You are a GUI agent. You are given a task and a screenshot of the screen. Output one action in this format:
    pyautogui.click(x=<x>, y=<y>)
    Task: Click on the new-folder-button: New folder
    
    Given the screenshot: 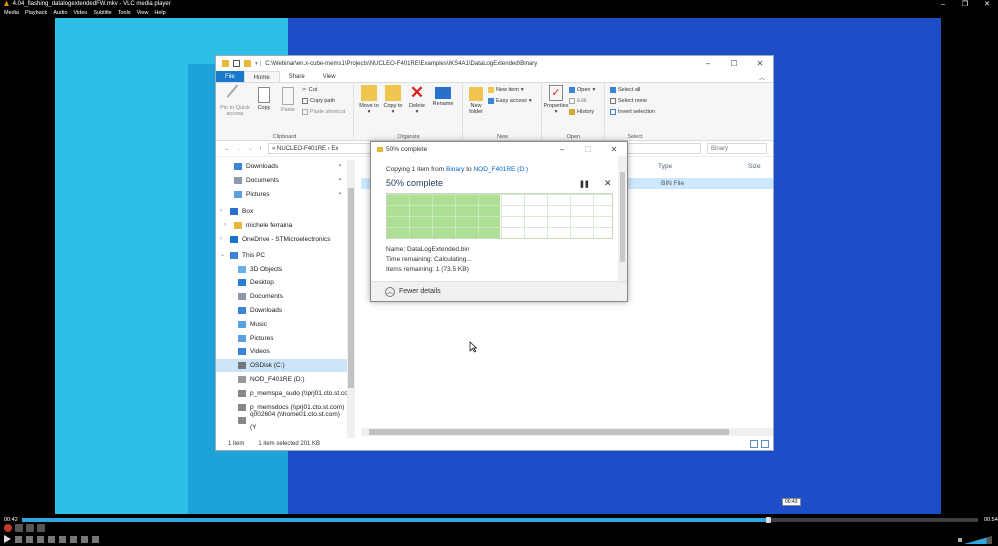 What is the action you would take?
    pyautogui.click(x=476, y=101)
    